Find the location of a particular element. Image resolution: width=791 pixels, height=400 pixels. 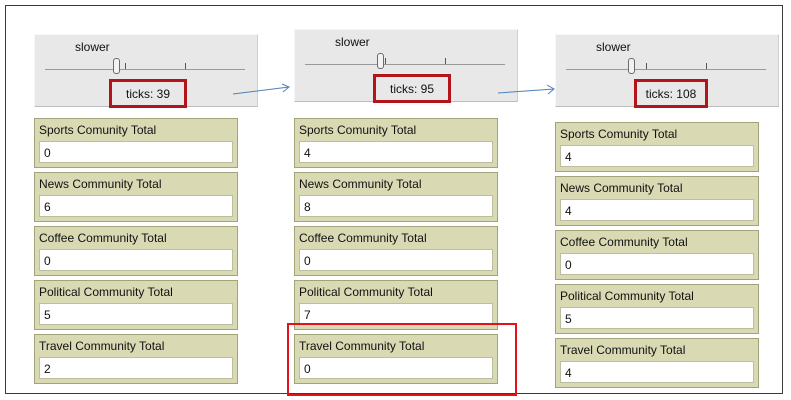

ticks-counter: ticks: 108 is located at coordinates (671, 94).